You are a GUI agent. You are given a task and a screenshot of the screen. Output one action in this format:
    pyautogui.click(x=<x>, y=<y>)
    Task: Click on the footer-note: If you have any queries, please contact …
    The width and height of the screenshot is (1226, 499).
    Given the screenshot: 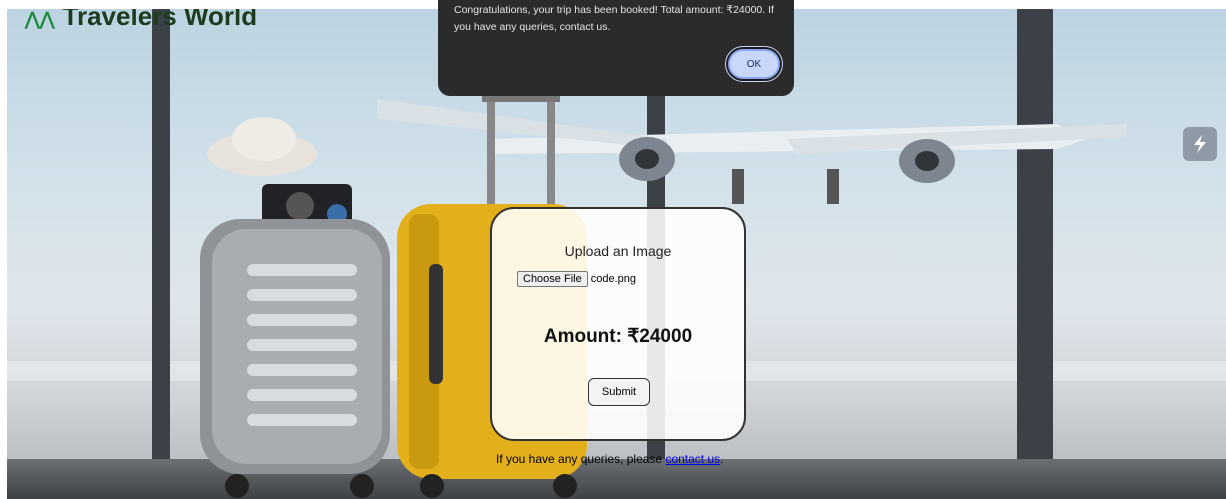 What is the action you would take?
    pyautogui.click(x=610, y=459)
    